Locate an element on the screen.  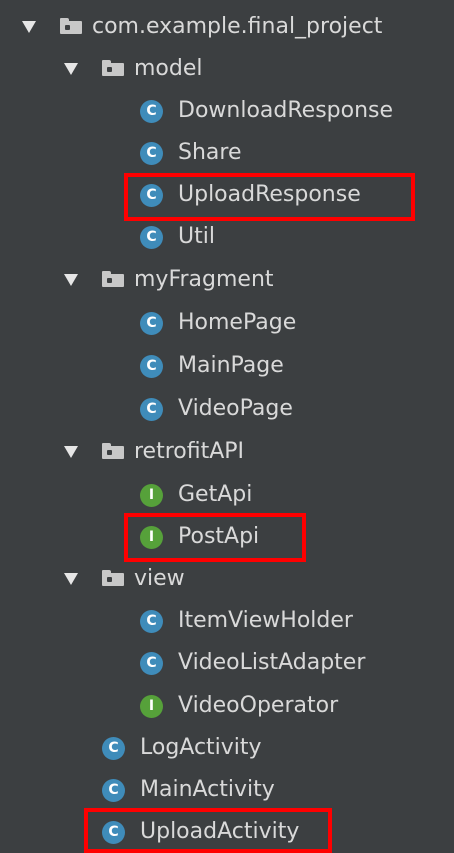
tree-node-label: VideoListAdapter is located at coordinates (272, 662).